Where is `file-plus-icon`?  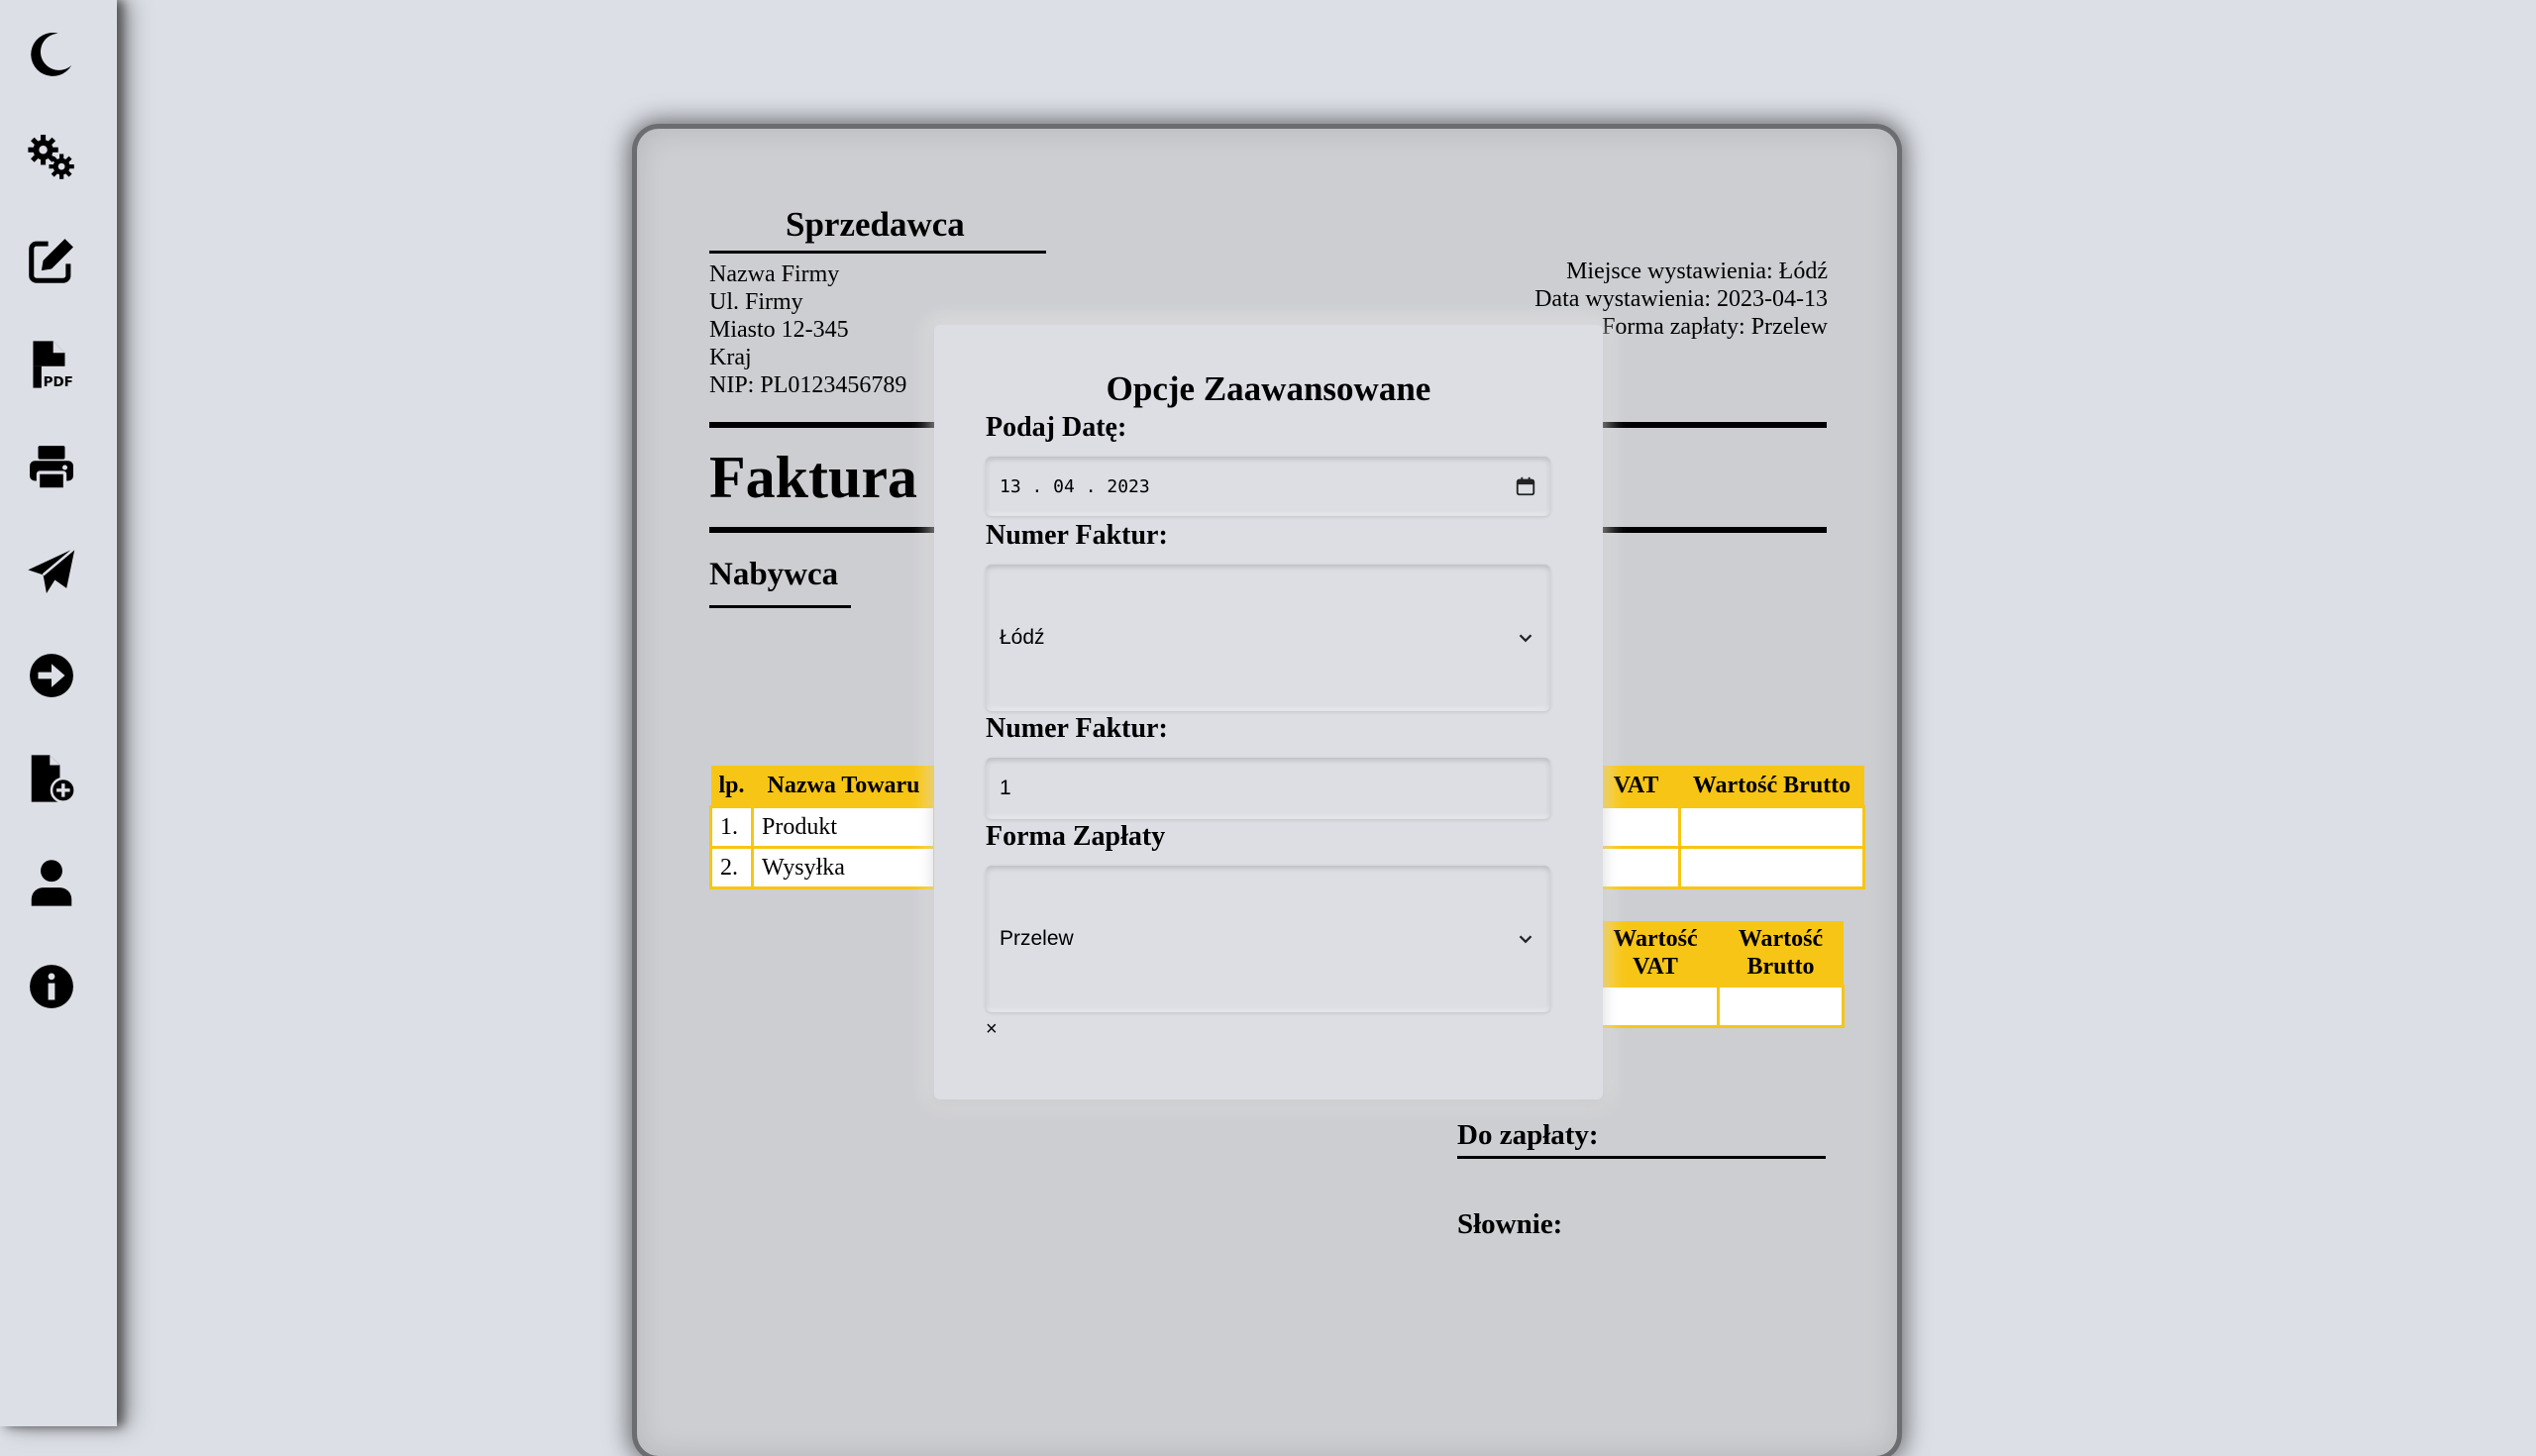 file-plus-icon is located at coordinates (53, 779).